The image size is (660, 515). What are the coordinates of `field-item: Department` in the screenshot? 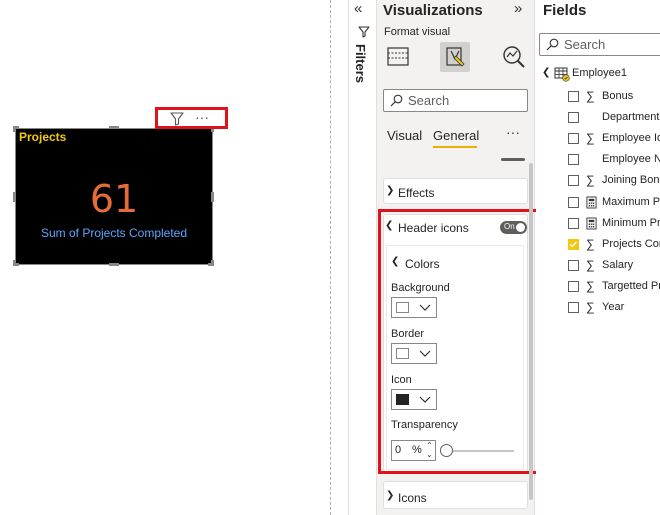 It's located at (614, 118).